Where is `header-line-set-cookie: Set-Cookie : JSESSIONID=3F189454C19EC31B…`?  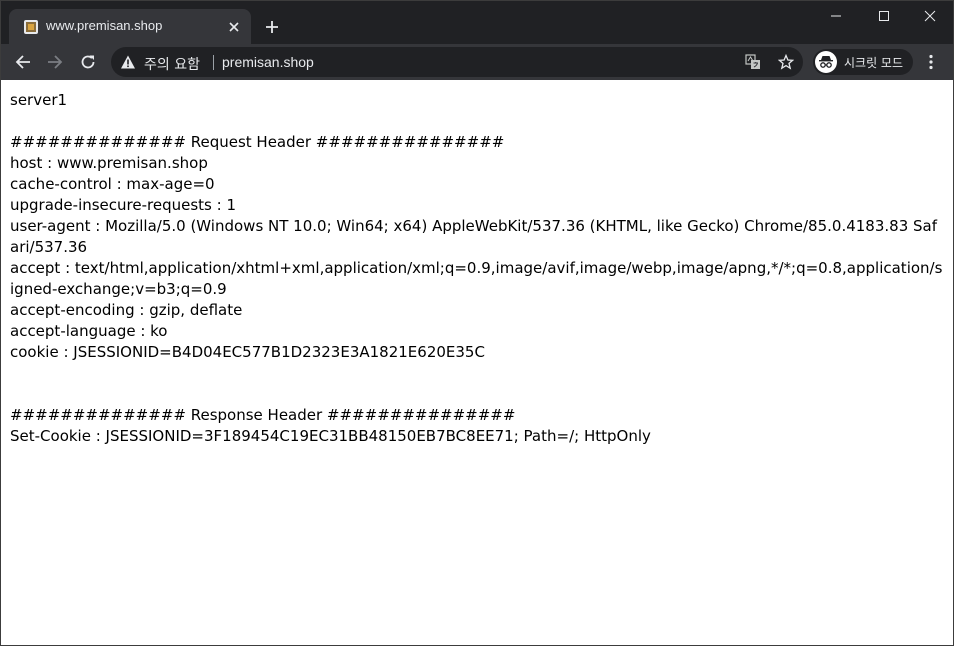 header-line-set-cookie: Set-Cookie : JSESSIONID=3F189454C19EC31B… is located at coordinates (330, 436).